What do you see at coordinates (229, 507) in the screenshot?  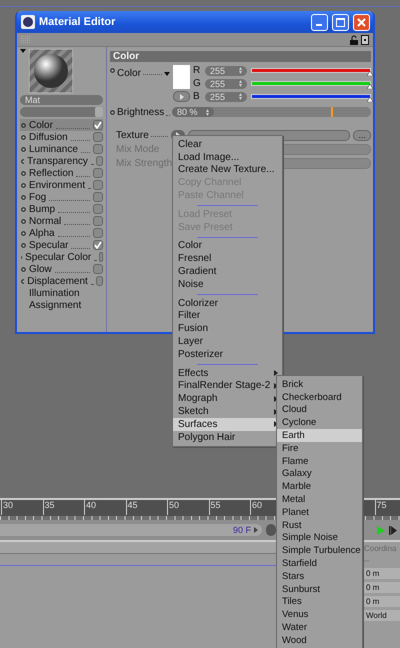 I see `ruler-label: 55` at bounding box center [229, 507].